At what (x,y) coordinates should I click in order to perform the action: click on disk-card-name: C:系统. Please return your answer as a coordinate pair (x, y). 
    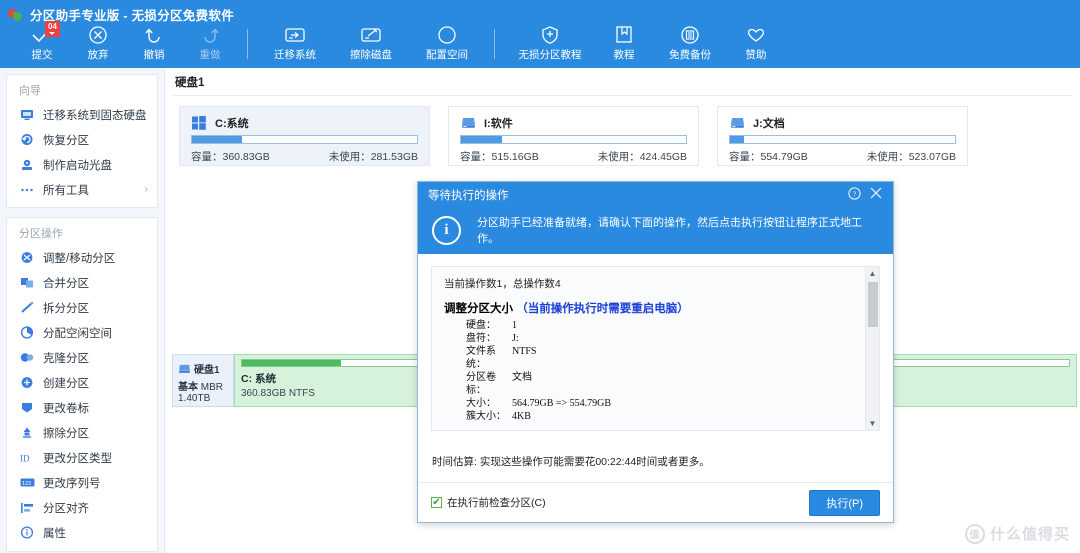
    Looking at the image, I should click on (232, 124).